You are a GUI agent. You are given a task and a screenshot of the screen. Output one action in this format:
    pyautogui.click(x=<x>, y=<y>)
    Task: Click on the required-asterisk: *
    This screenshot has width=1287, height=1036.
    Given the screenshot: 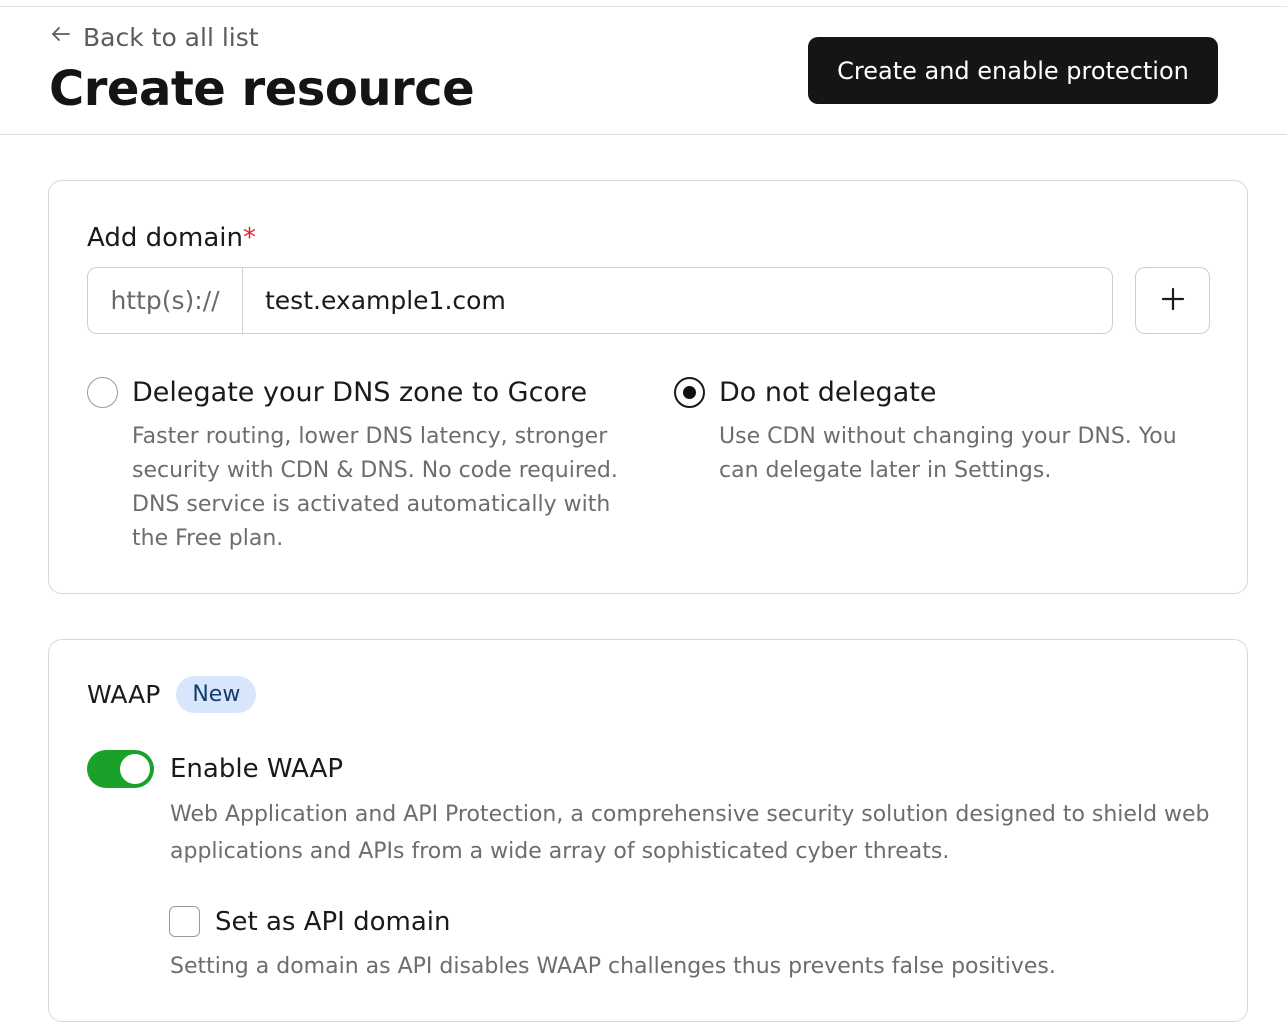 What is the action you would take?
    pyautogui.click(x=249, y=238)
    